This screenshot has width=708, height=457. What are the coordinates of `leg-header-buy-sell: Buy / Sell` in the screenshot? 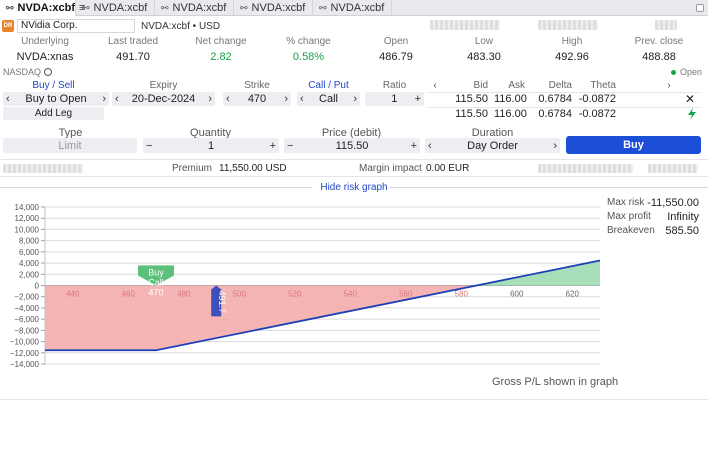 It's located at (53, 85).